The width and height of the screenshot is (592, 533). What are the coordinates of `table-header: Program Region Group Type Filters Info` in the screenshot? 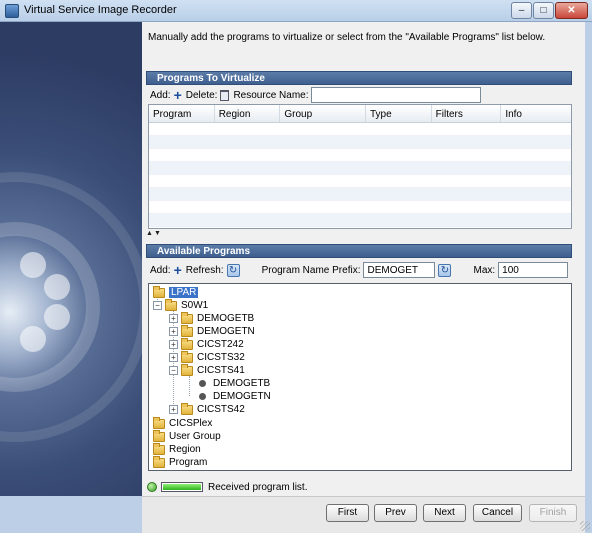 It's located at (360, 114).